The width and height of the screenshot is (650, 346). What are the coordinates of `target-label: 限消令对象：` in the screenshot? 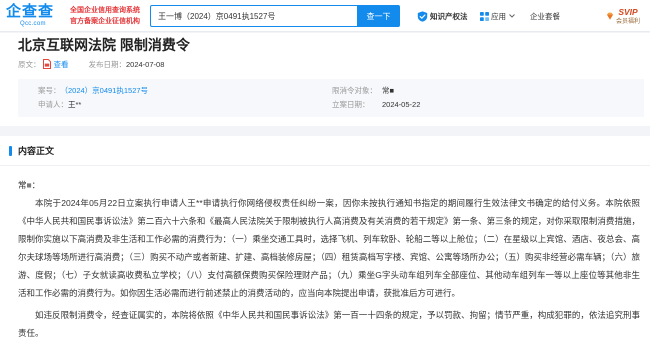 It's located at (354, 90).